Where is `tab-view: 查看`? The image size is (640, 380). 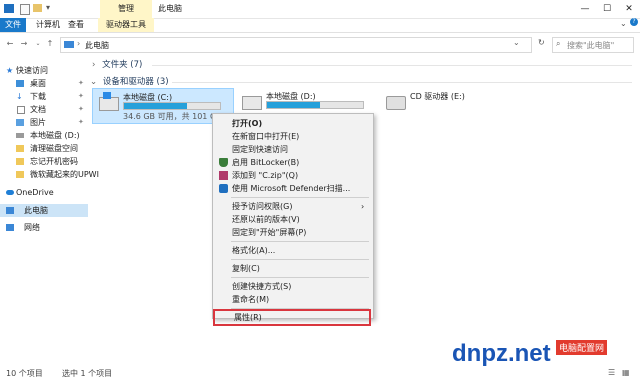 tab-view: 查看 is located at coordinates (76, 25).